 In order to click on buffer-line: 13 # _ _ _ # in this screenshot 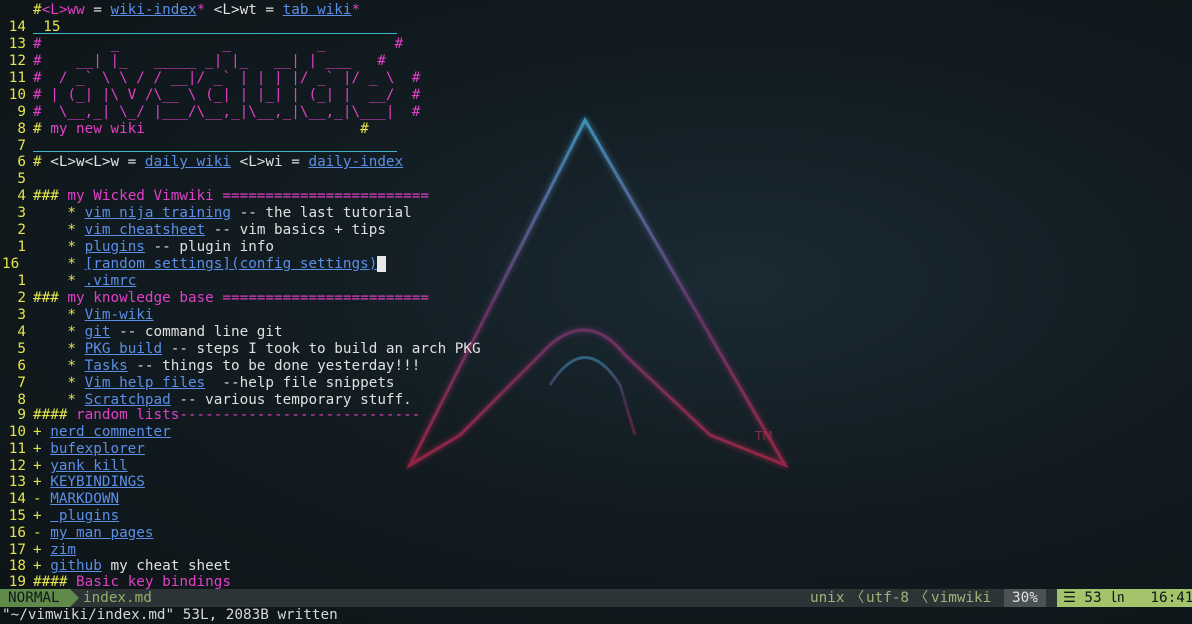, I will do `click(201, 44)`.